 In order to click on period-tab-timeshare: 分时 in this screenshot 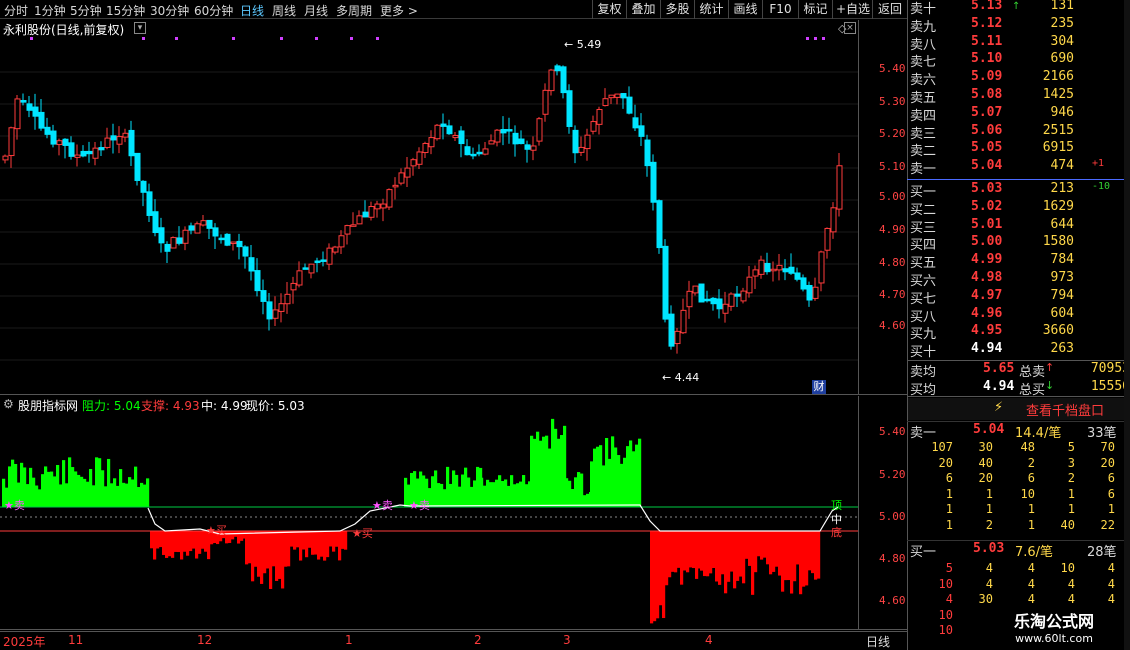, I will do `click(16, 10)`.